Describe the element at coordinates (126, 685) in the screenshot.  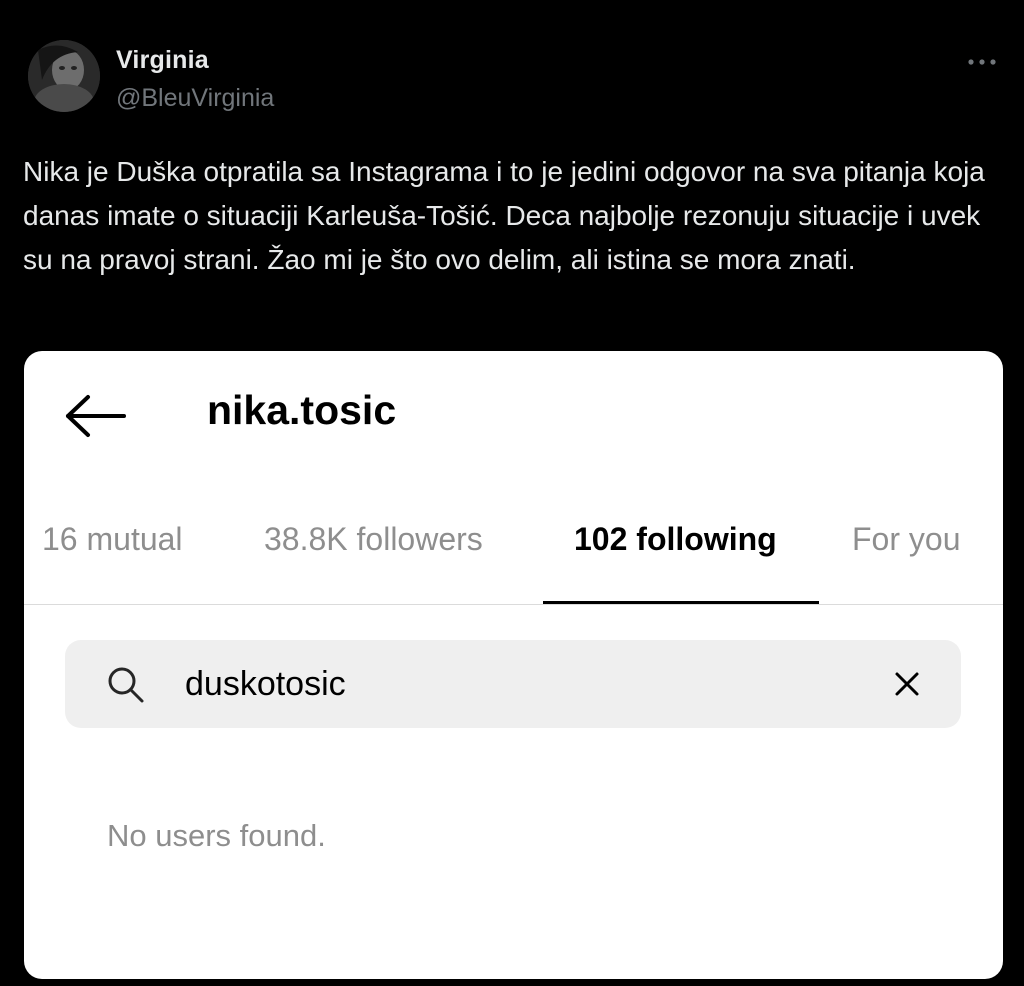
I see `search-icon` at that location.